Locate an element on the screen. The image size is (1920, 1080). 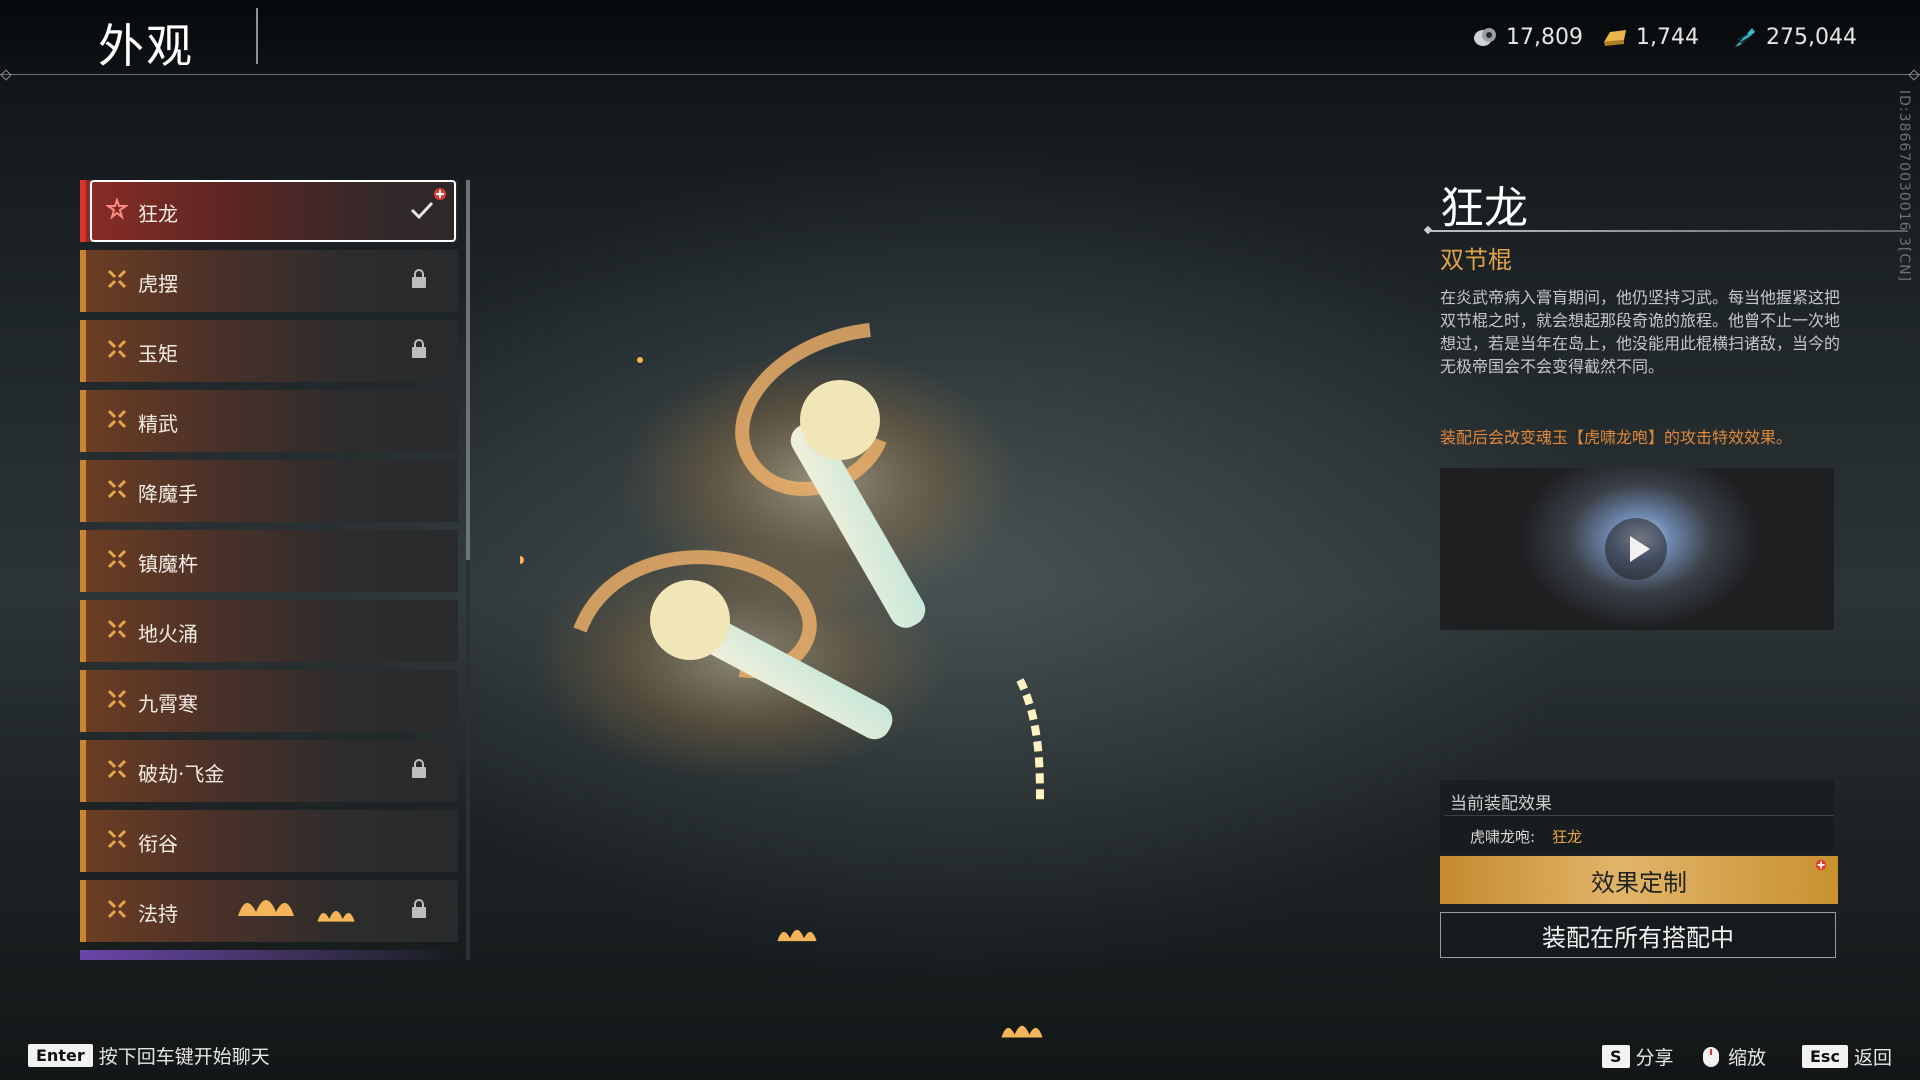
mouse-icon is located at coordinates (1711, 1056).